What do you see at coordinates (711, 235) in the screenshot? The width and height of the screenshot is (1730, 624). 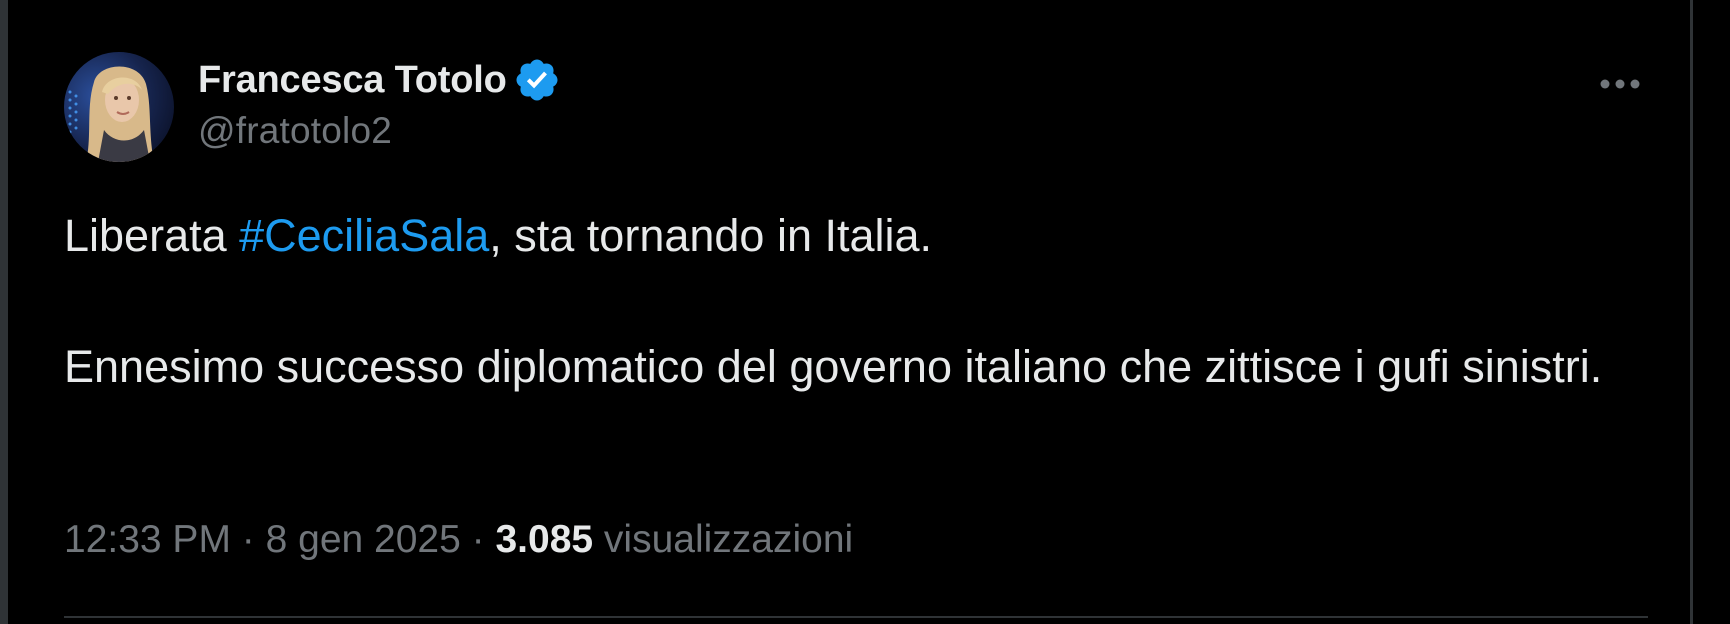 I see `text-suffix: , sta tornando in Italia.` at bounding box center [711, 235].